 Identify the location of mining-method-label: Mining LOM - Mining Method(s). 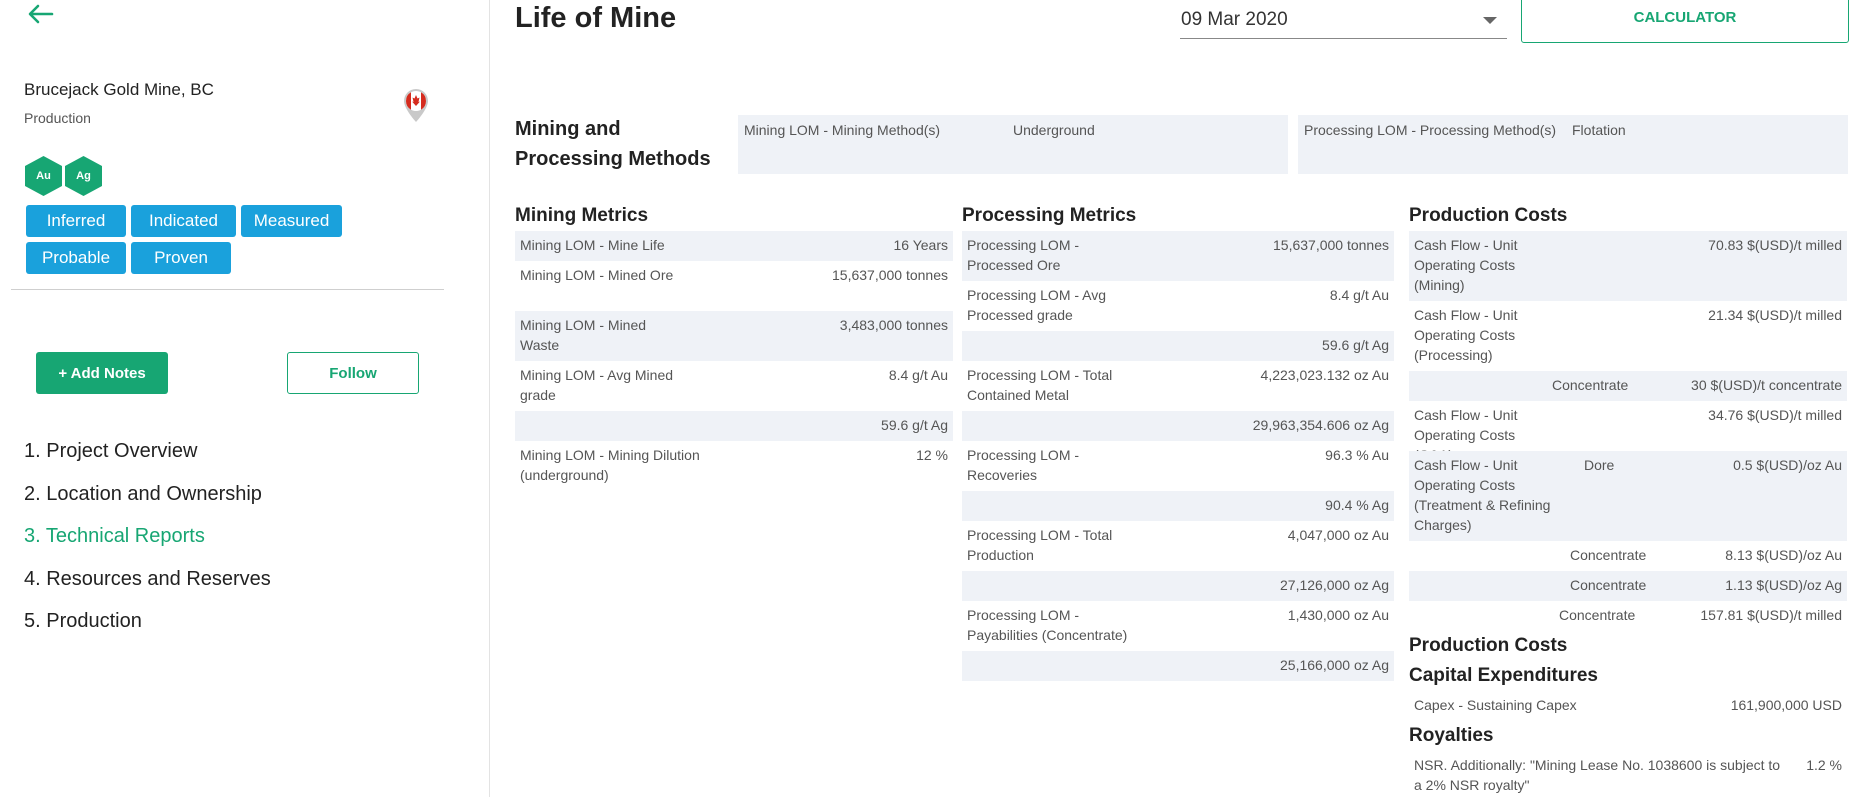
(842, 130).